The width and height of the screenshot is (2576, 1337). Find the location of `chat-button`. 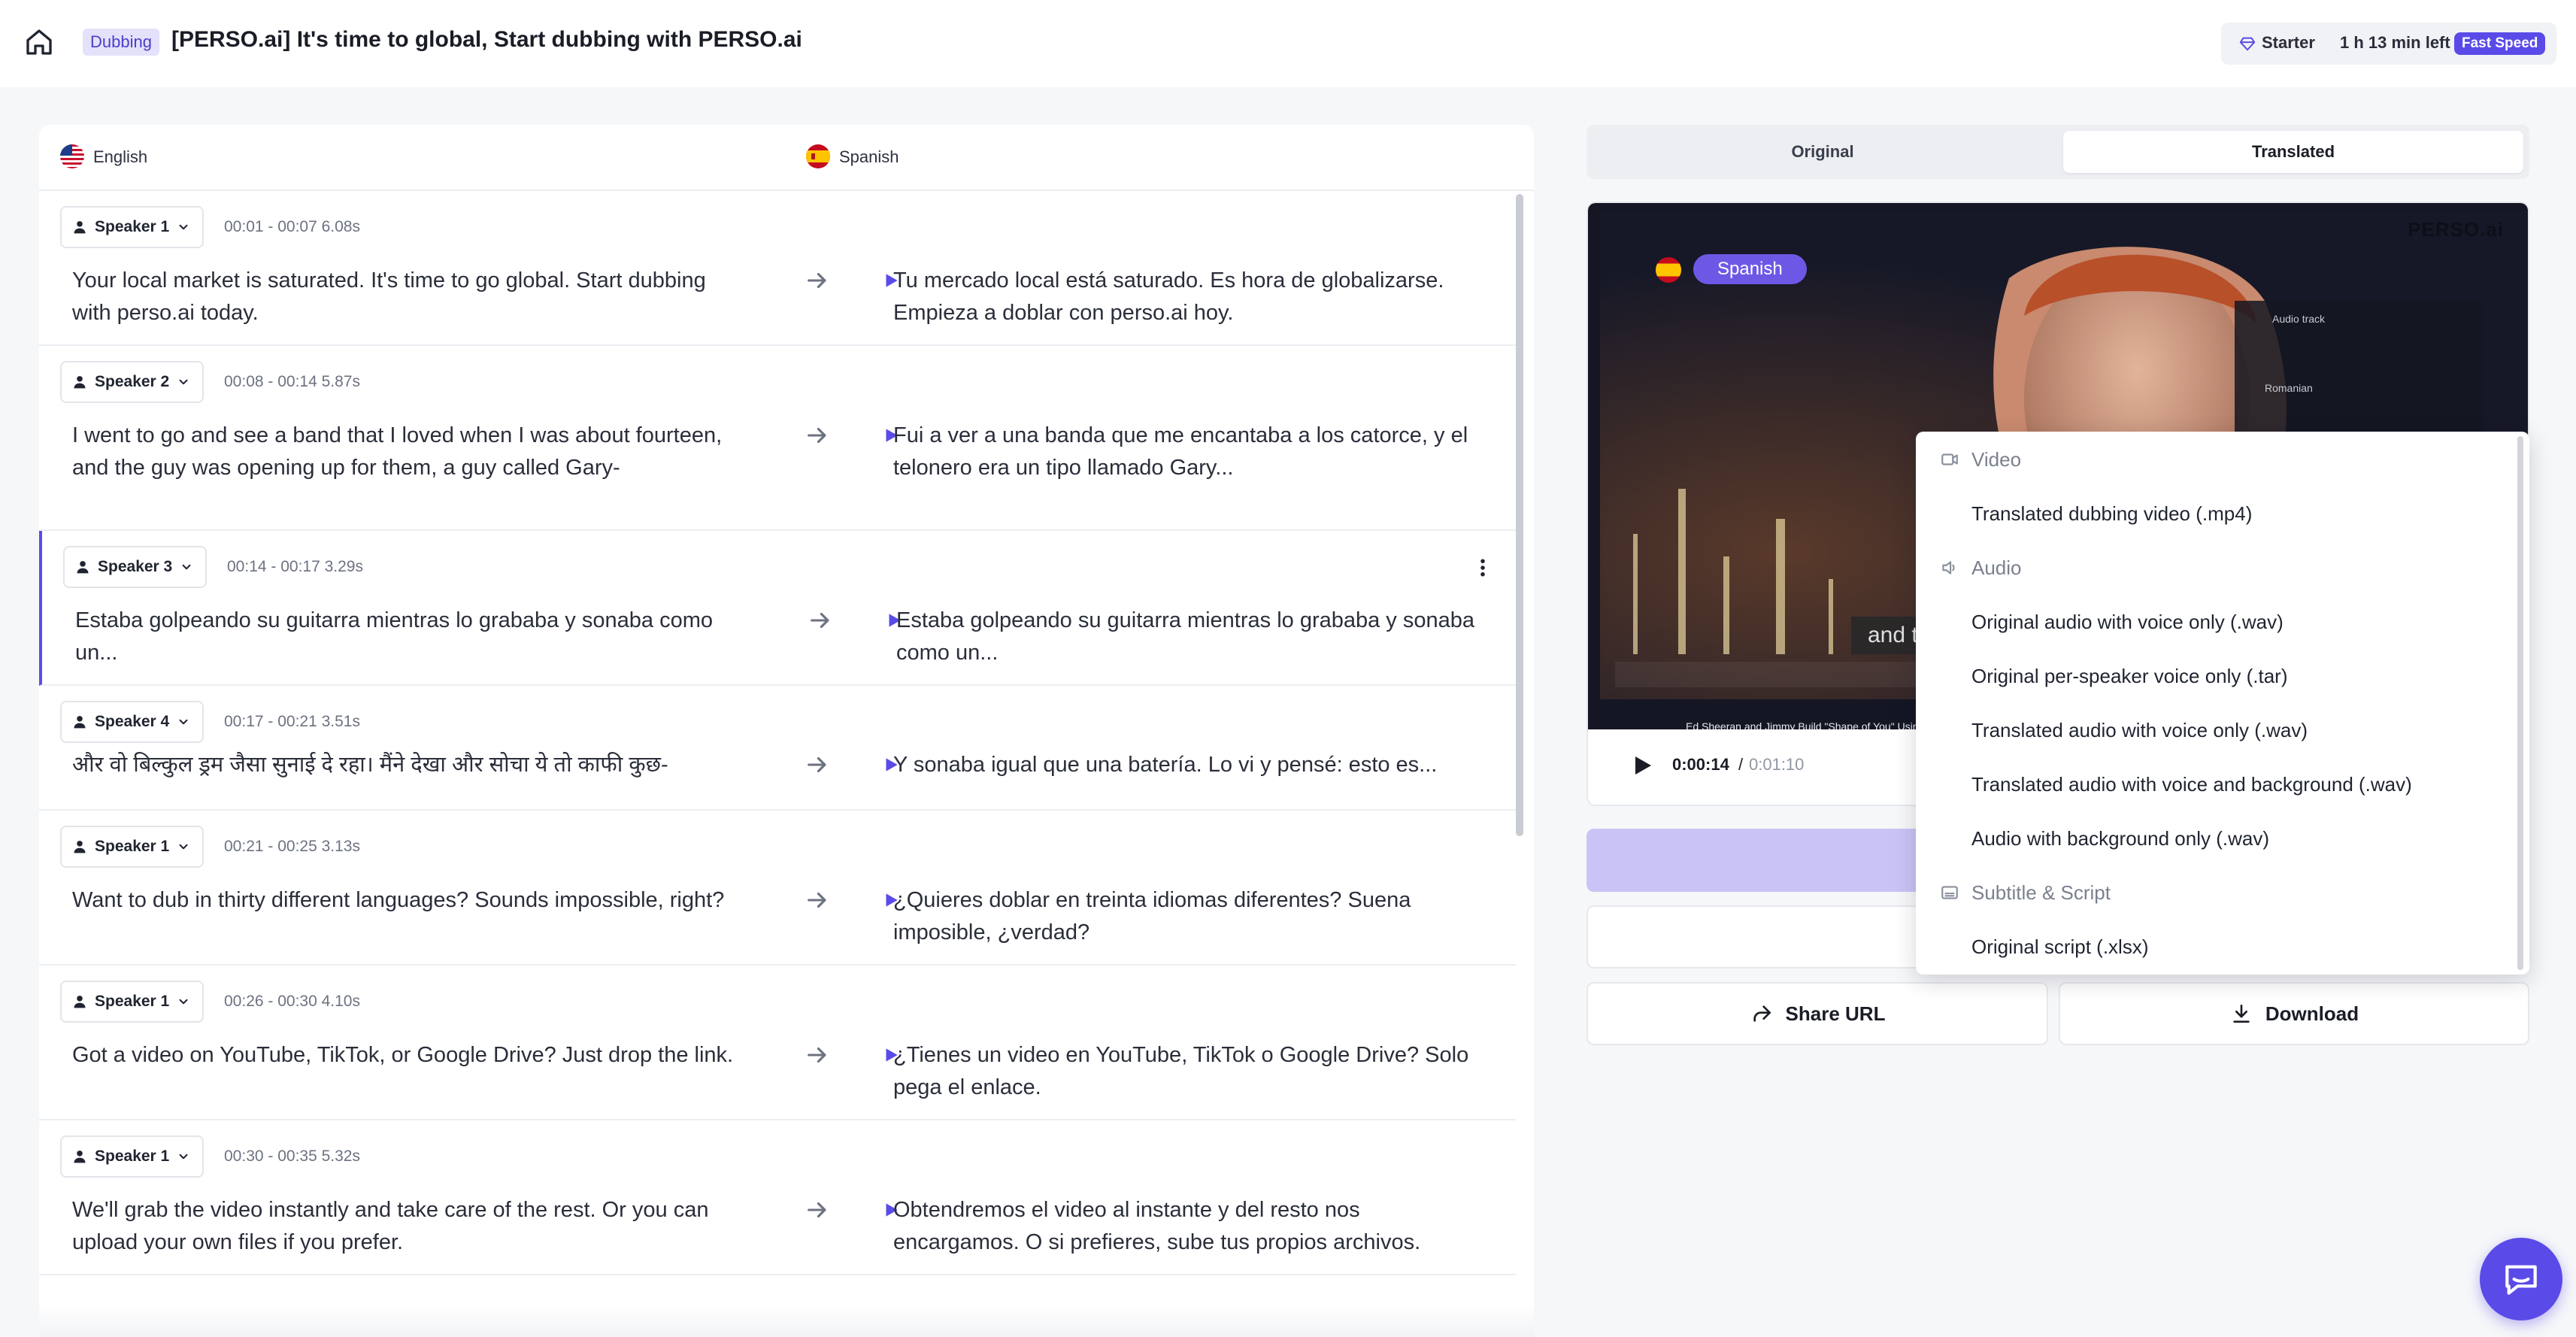

chat-button is located at coordinates (2521, 1279).